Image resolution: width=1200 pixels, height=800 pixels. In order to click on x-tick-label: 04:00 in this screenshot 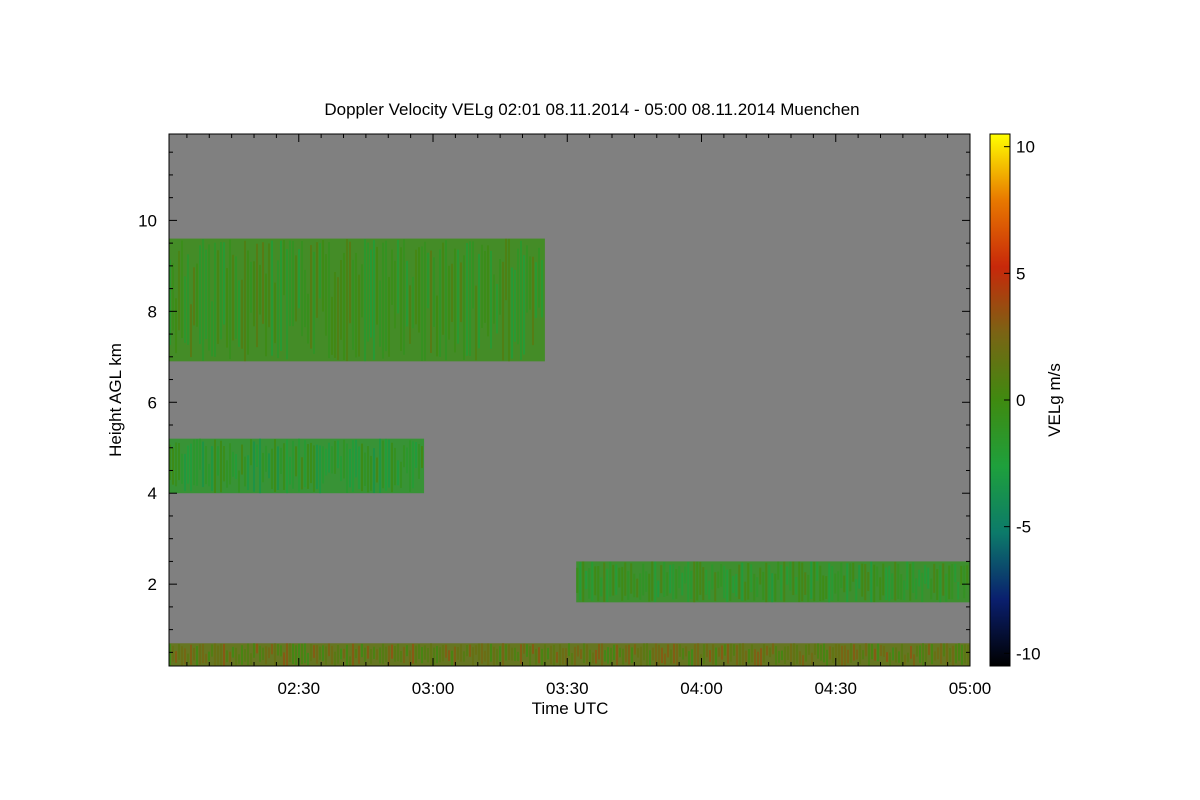, I will do `click(701, 688)`.